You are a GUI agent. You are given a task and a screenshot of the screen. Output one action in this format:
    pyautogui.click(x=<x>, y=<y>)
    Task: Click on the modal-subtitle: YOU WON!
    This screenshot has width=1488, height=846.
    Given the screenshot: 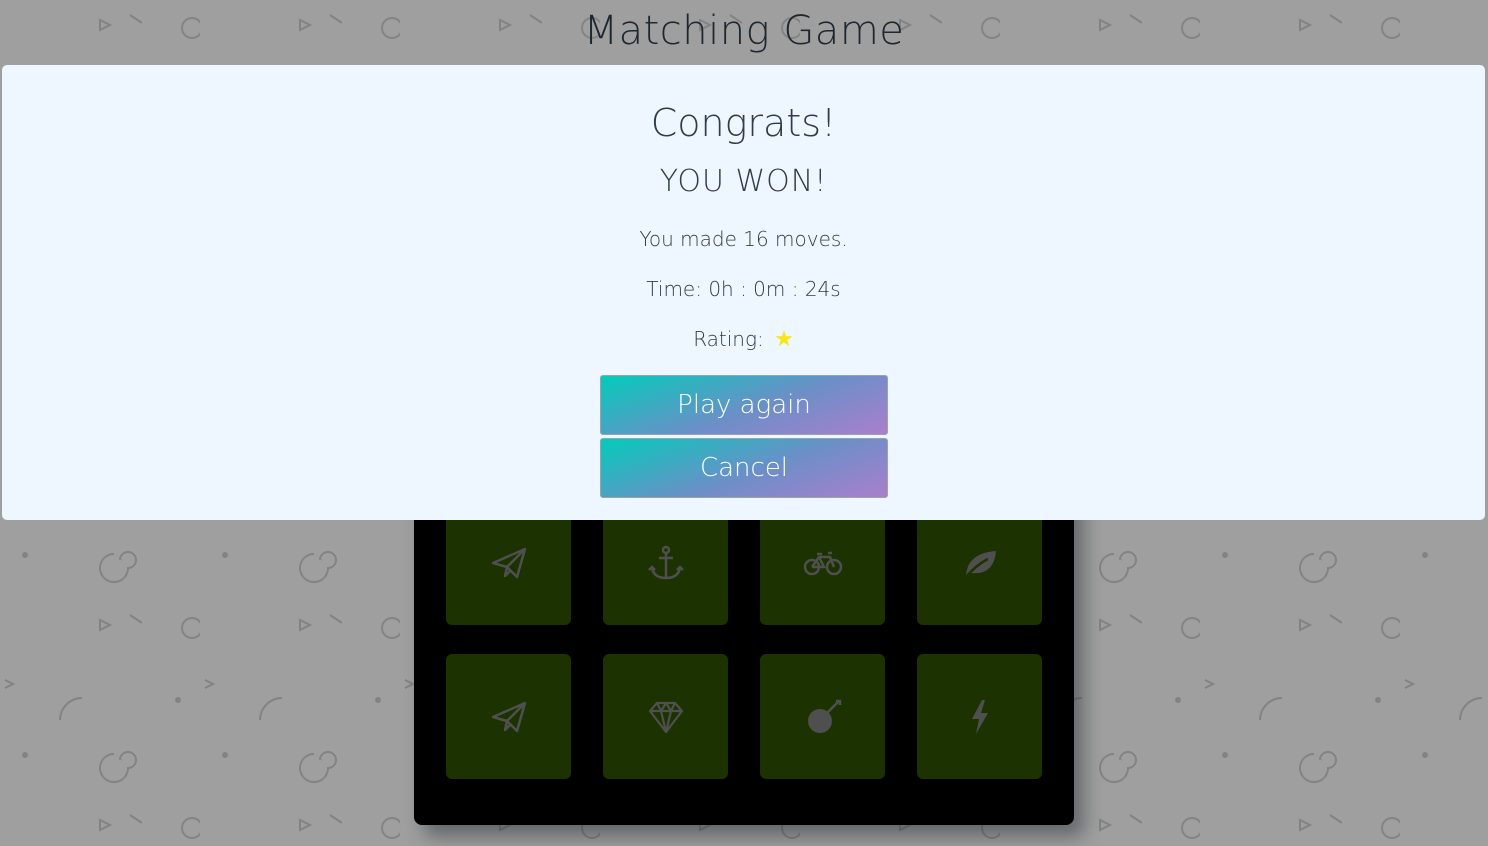 What is the action you would take?
    pyautogui.click(x=743, y=181)
    